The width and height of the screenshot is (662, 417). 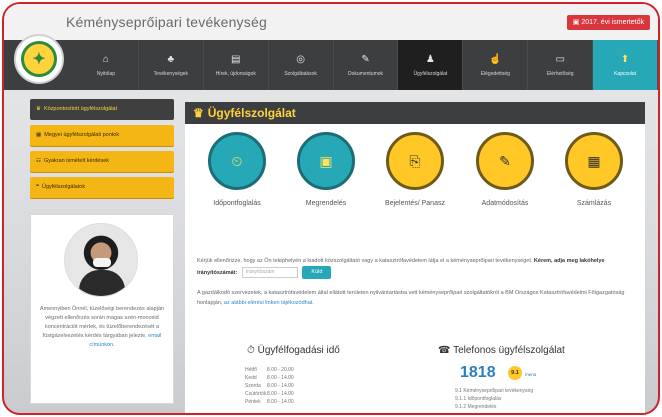 I want to click on user-icon: ♟, so click(x=430, y=59).